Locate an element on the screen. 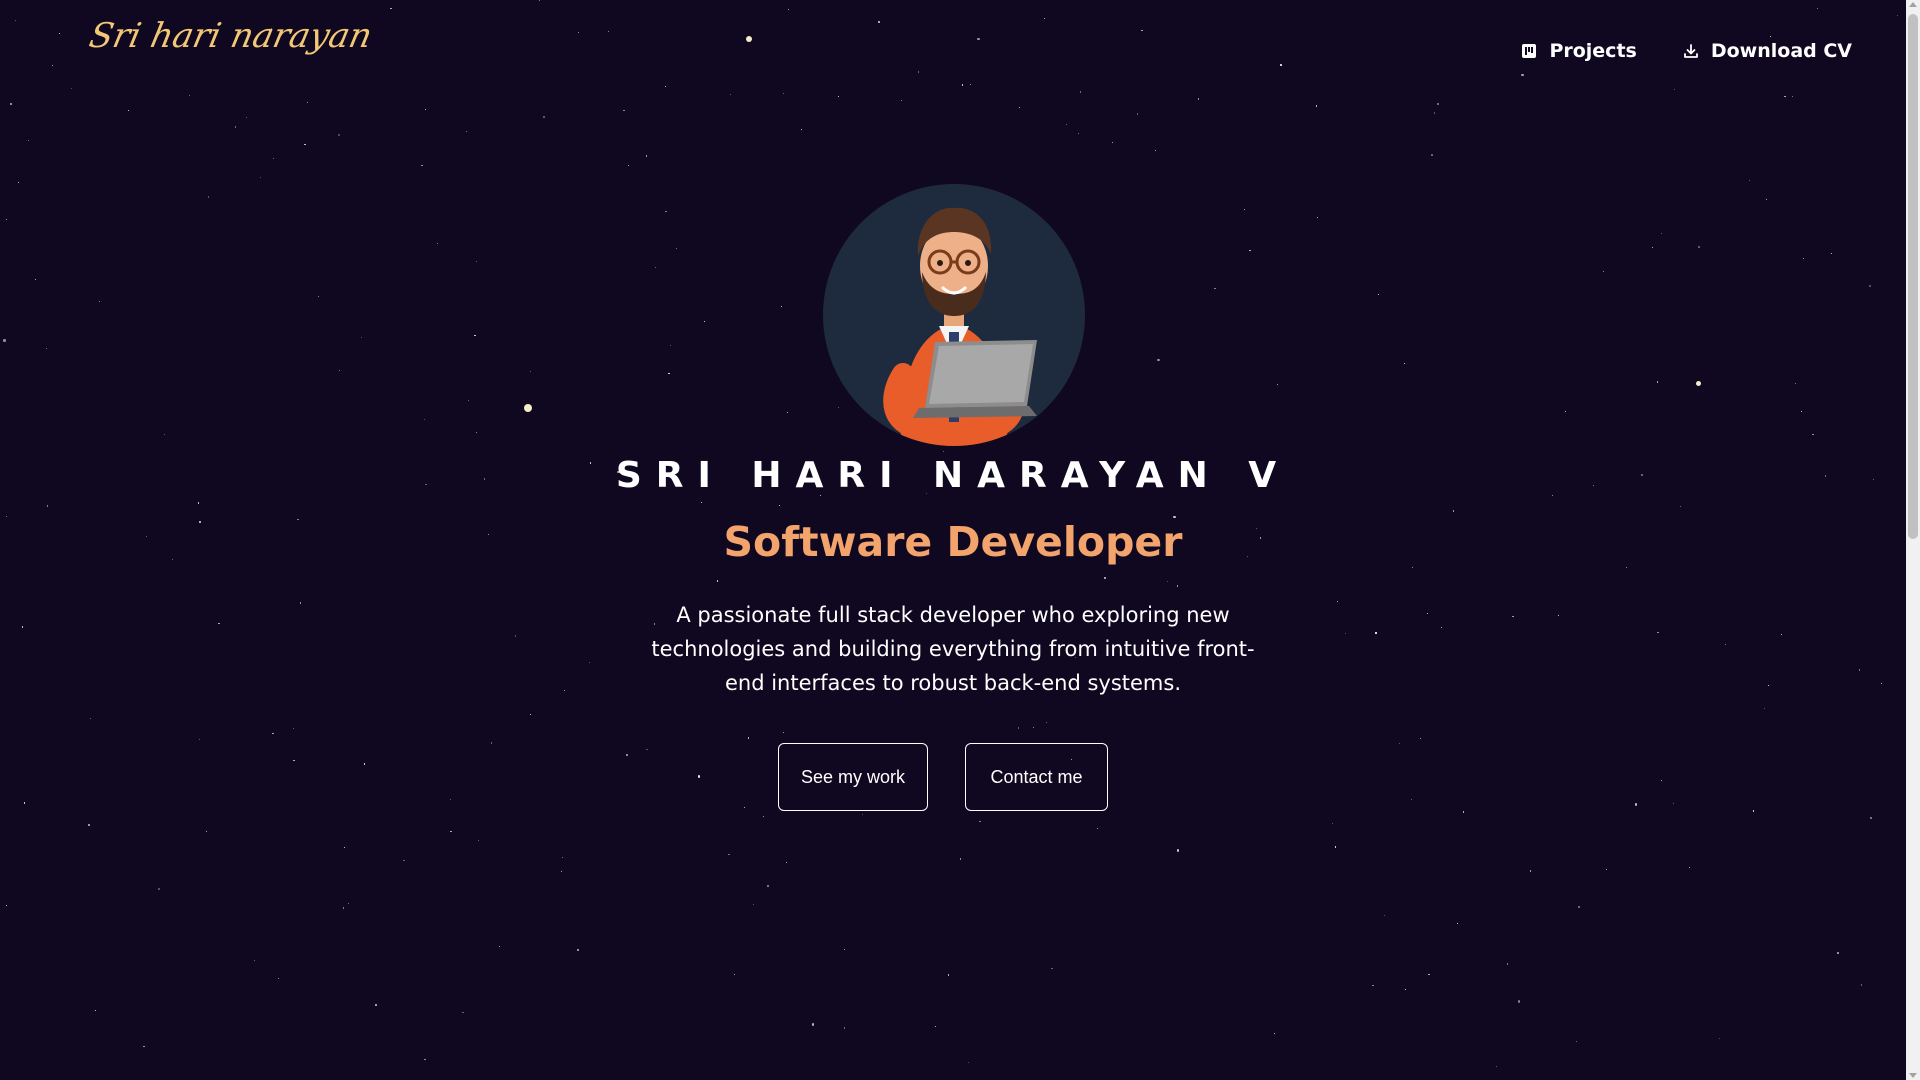 This screenshot has height=1080, width=1920. see-my-work-button: See my work is located at coordinates (853, 777).